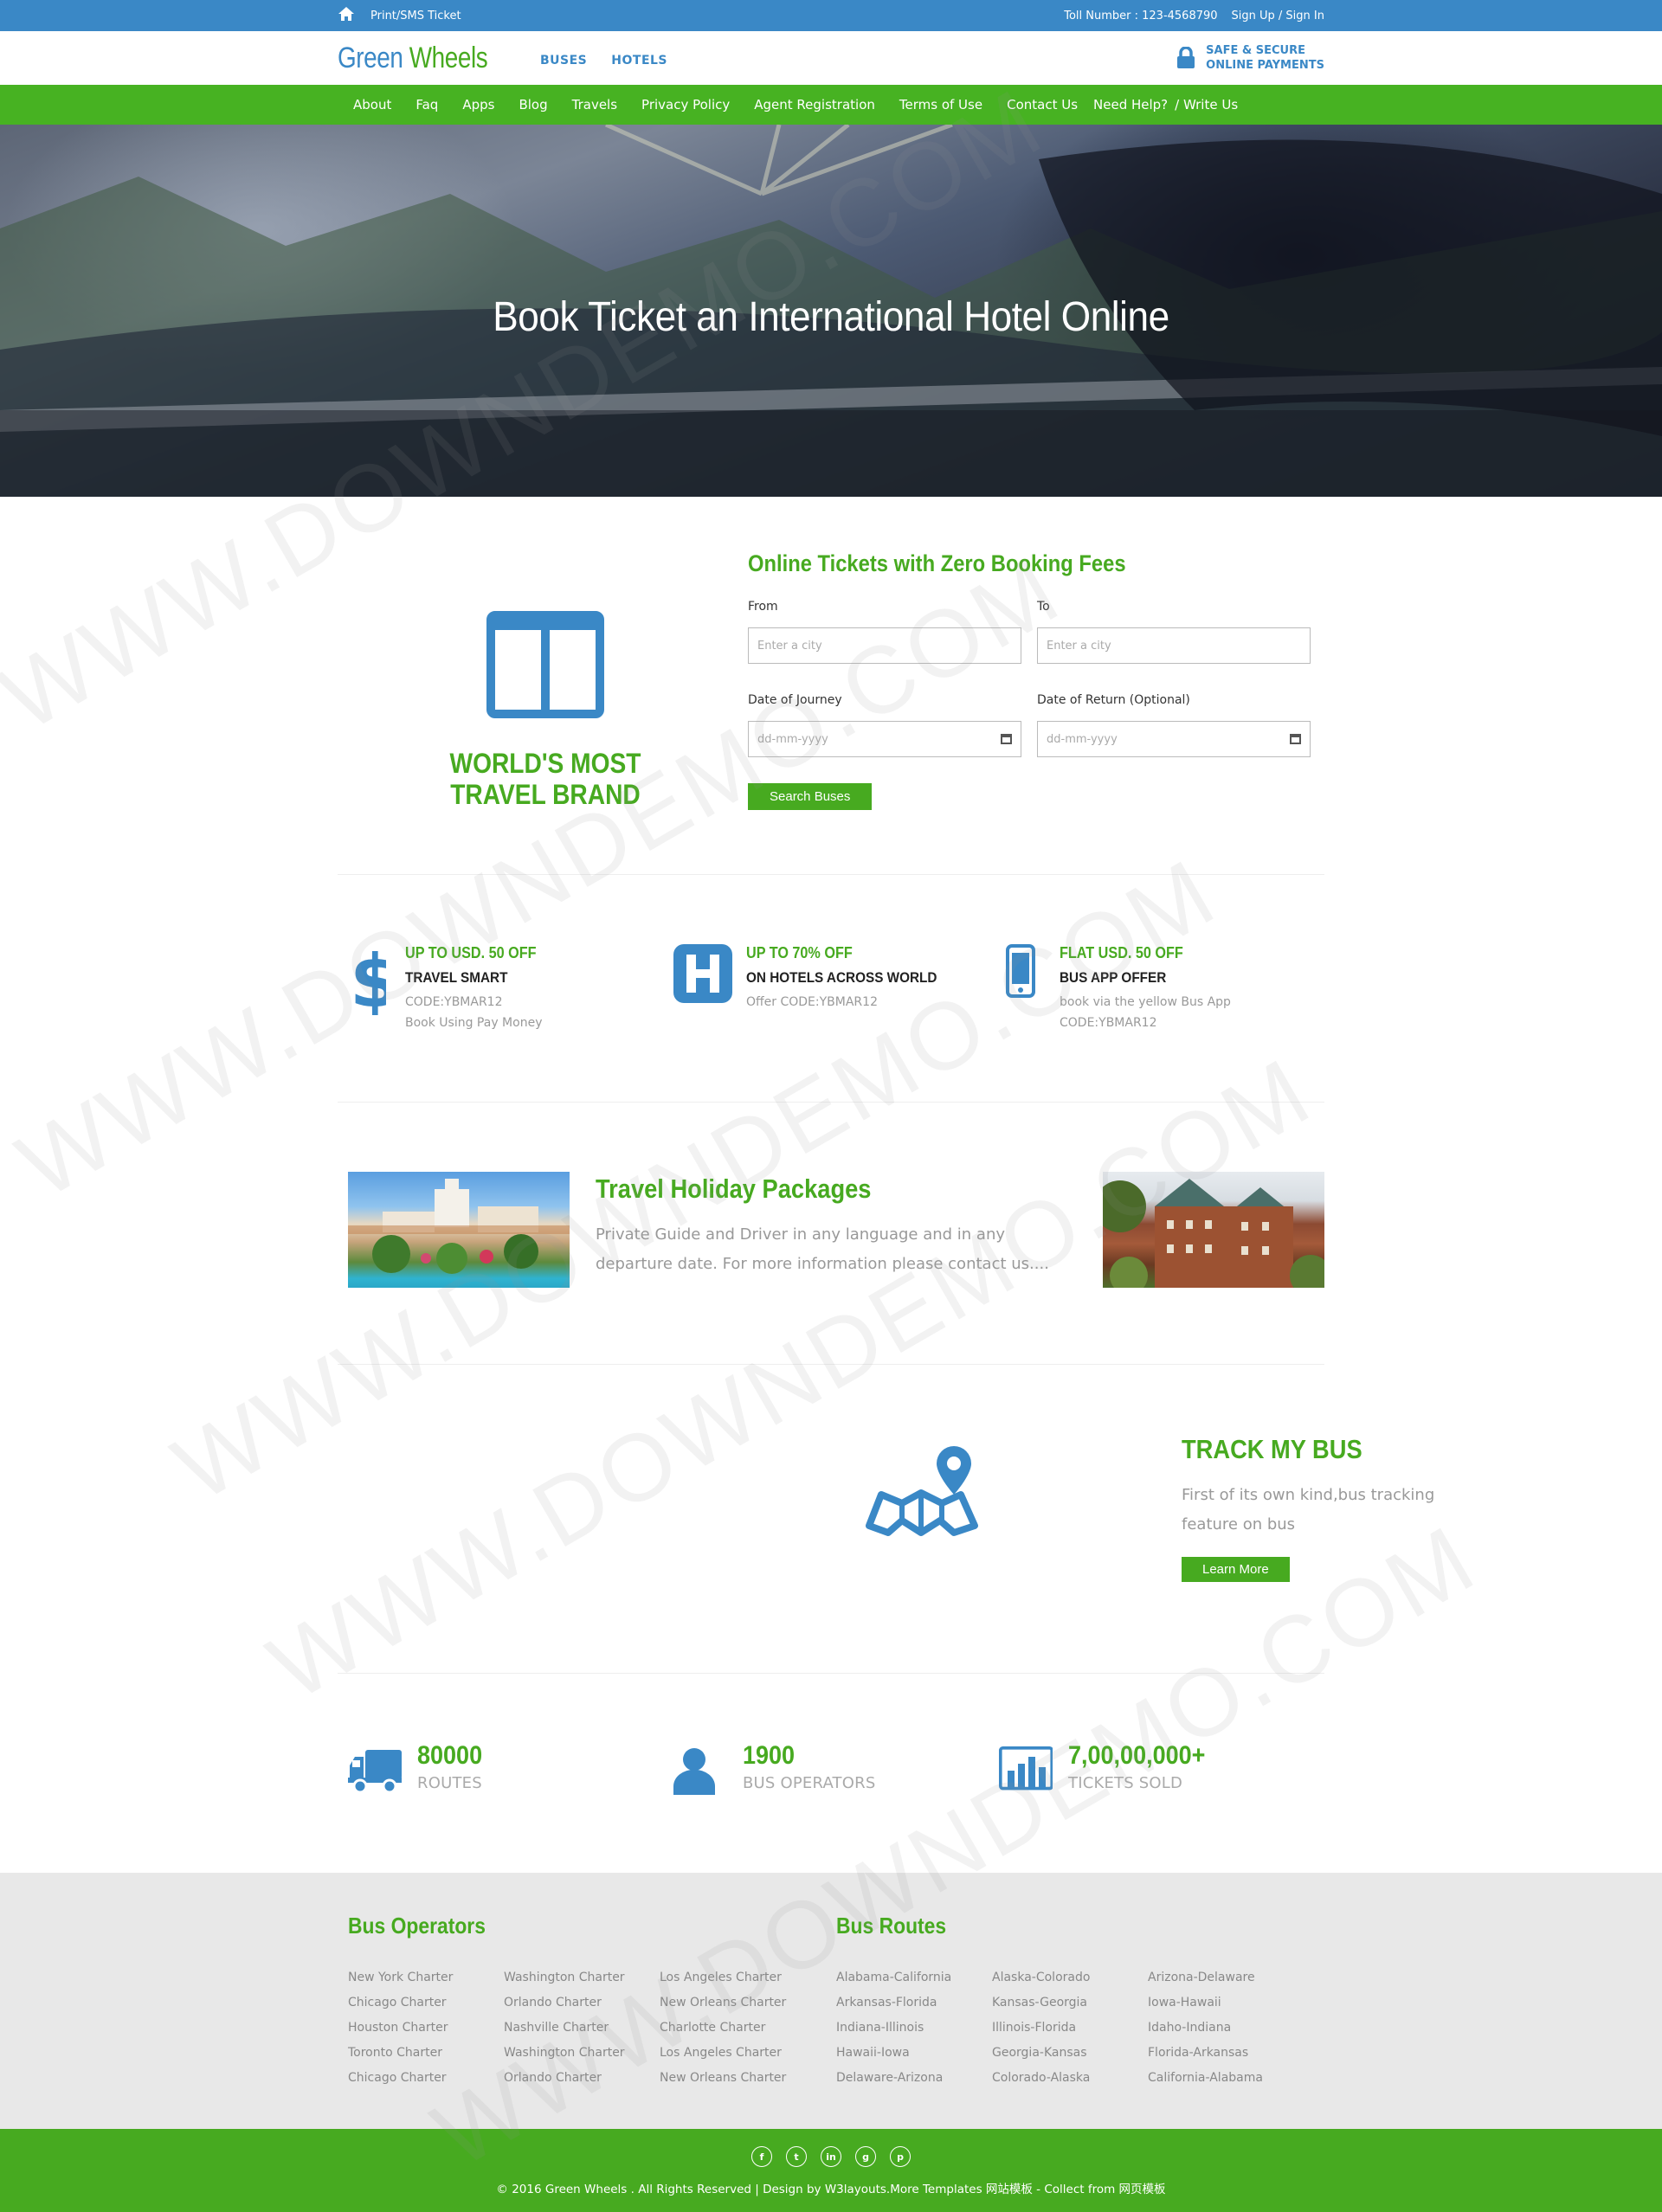  What do you see at coordinates (1255, 50) in the screenshot?
I see `secure-line-1: SAFE & SECURE` at bounding box center [1255, 50].